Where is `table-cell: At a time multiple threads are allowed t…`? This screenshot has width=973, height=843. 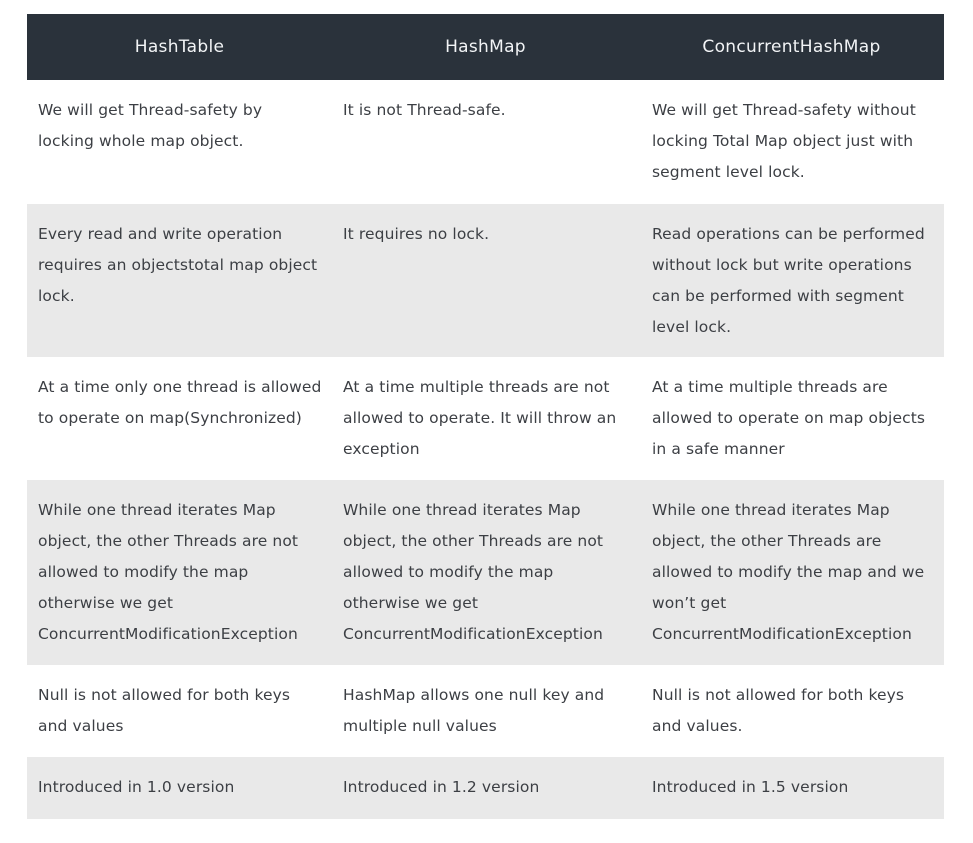
table-cell: At a time multiple threads are allowed t… is located at coordinates (789, 418).